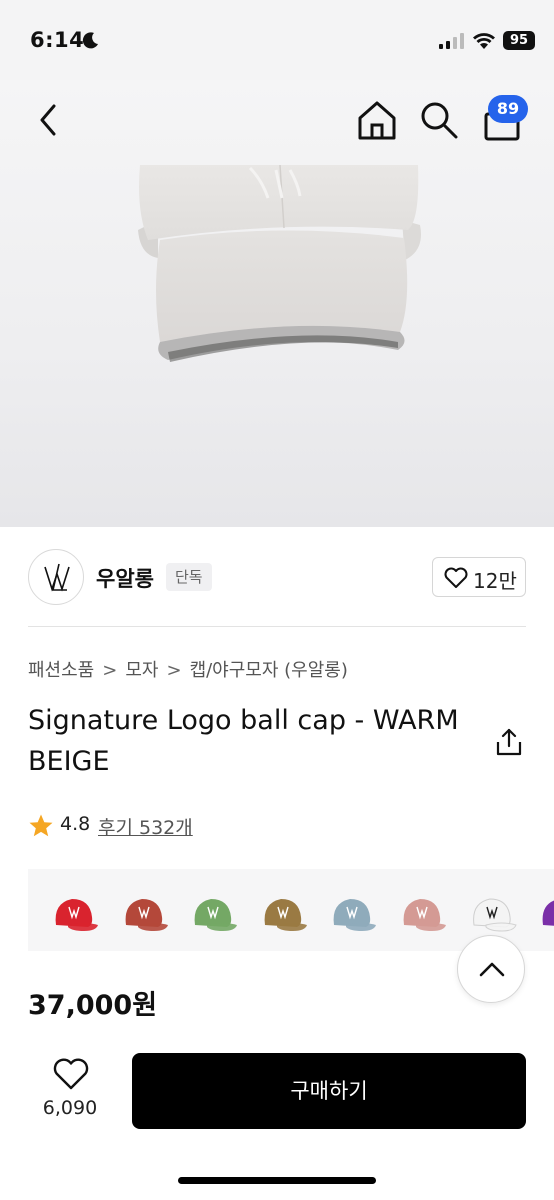 This screenshot has width=554, height=1200. I want to click on color-swatch-pink, so click(421, 910).